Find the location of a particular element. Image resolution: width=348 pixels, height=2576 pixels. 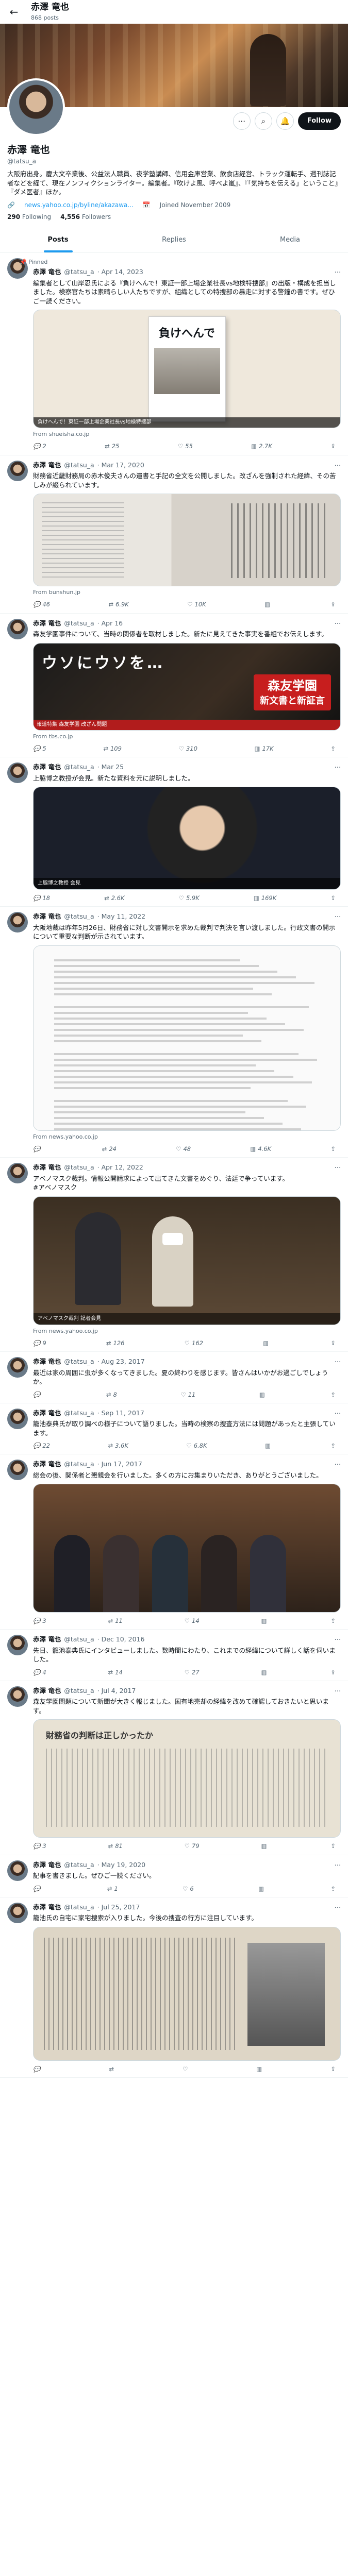

like-button: ♡ is located at coordinates (186, 2069).